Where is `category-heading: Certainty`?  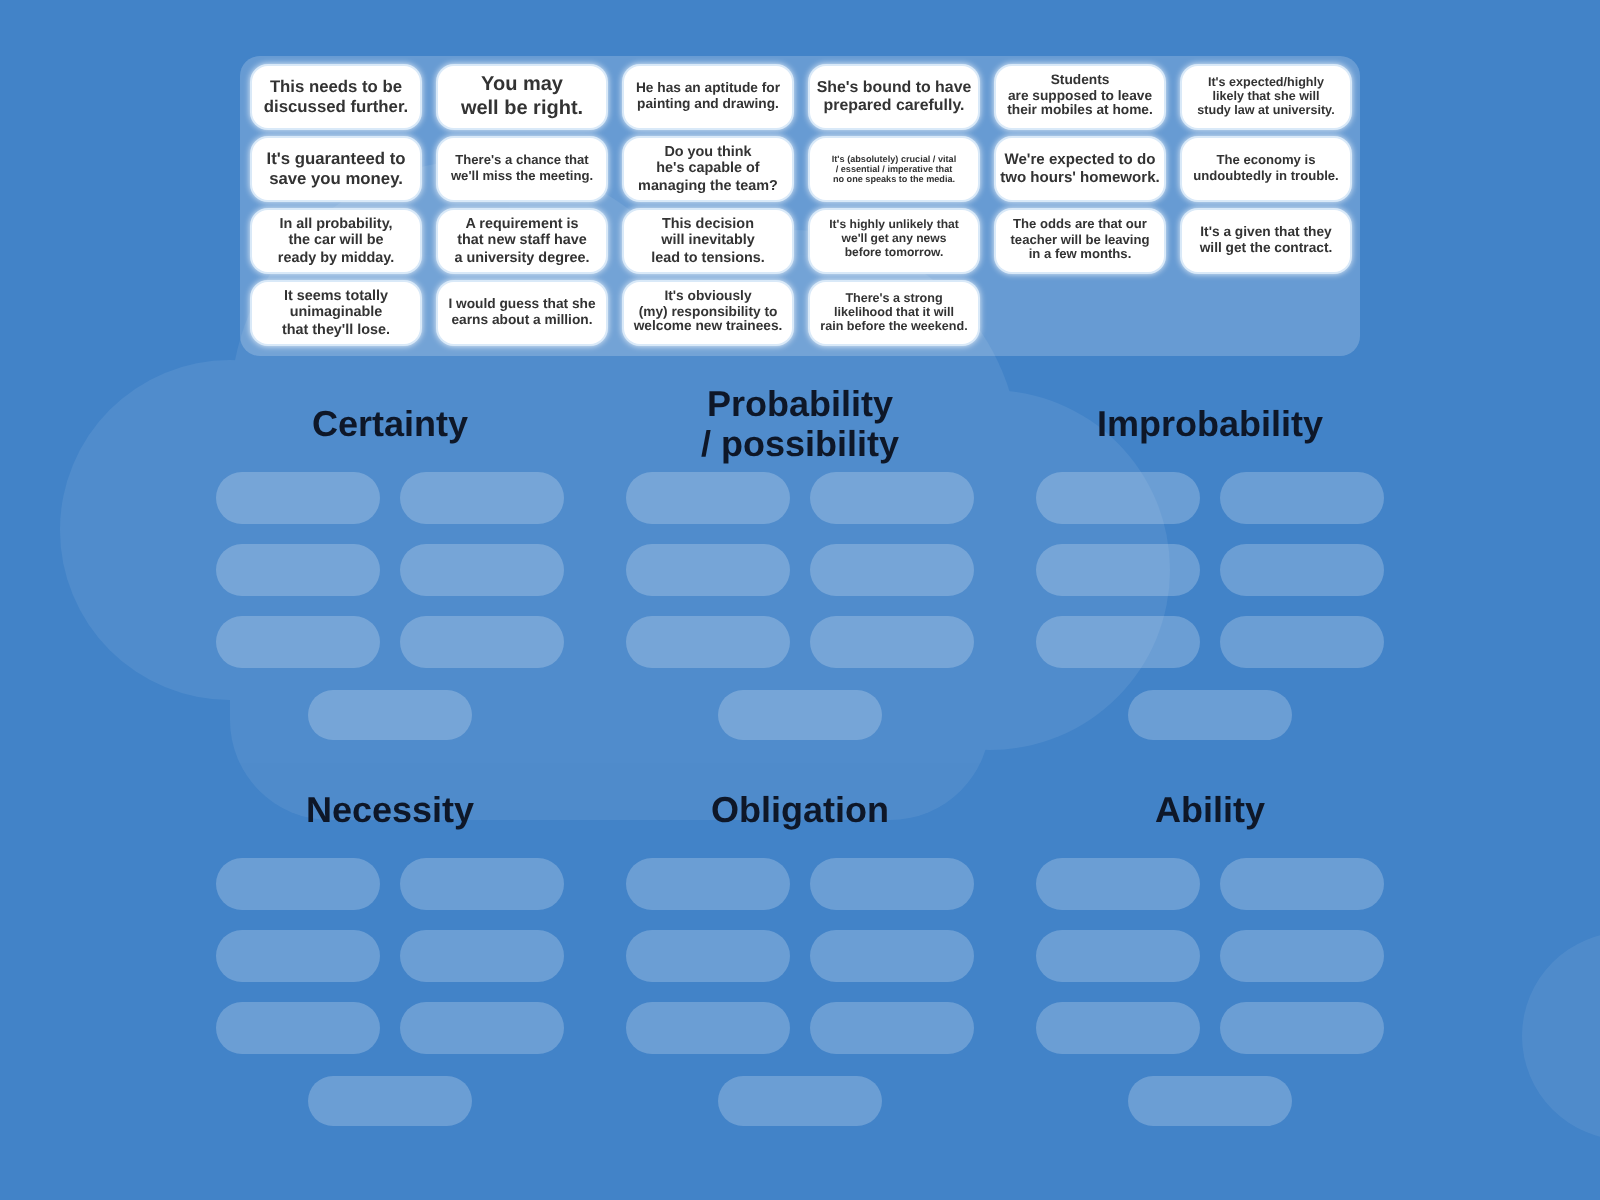
category-heading: Certainty is located at coordinates (390, 424).